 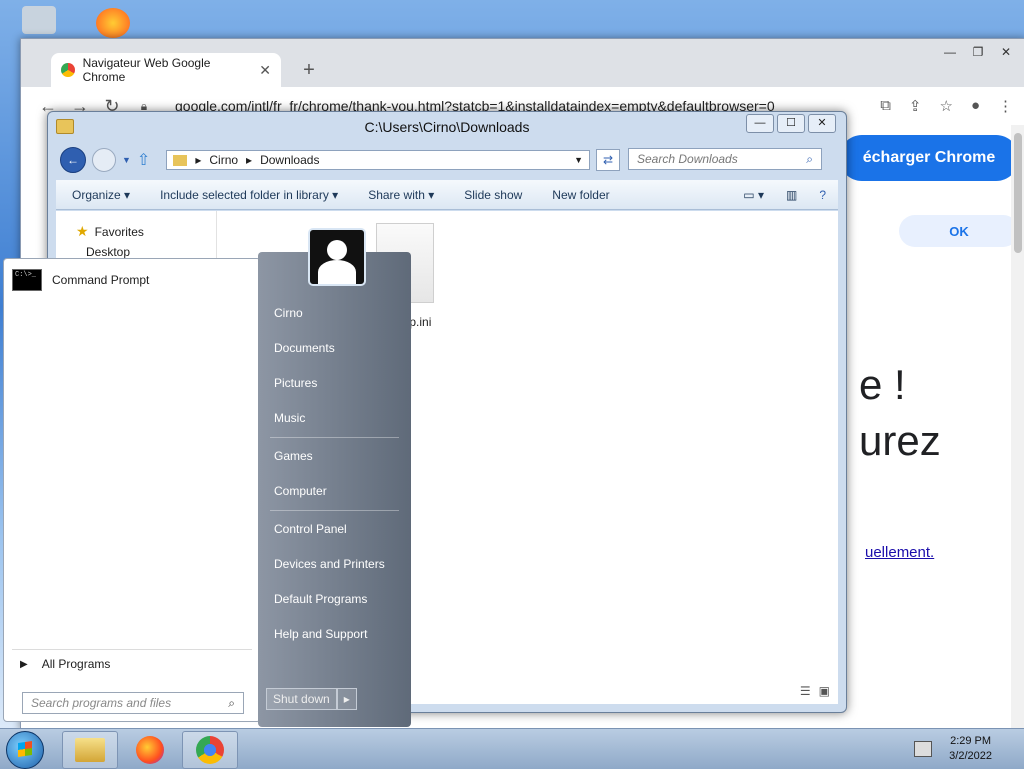 I want to click on preview-pane-icon: ▥, so click(x=791, y=195).